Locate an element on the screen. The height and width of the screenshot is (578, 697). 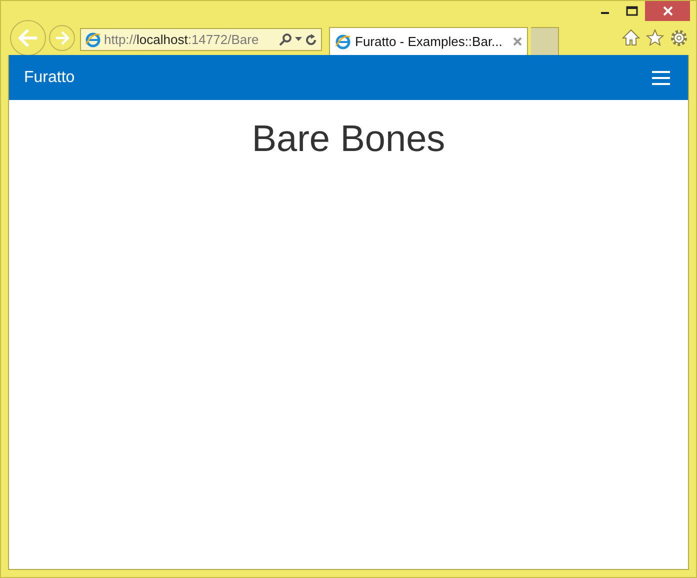
page-heading: Bare Bones is located at coordinates (348, 139).